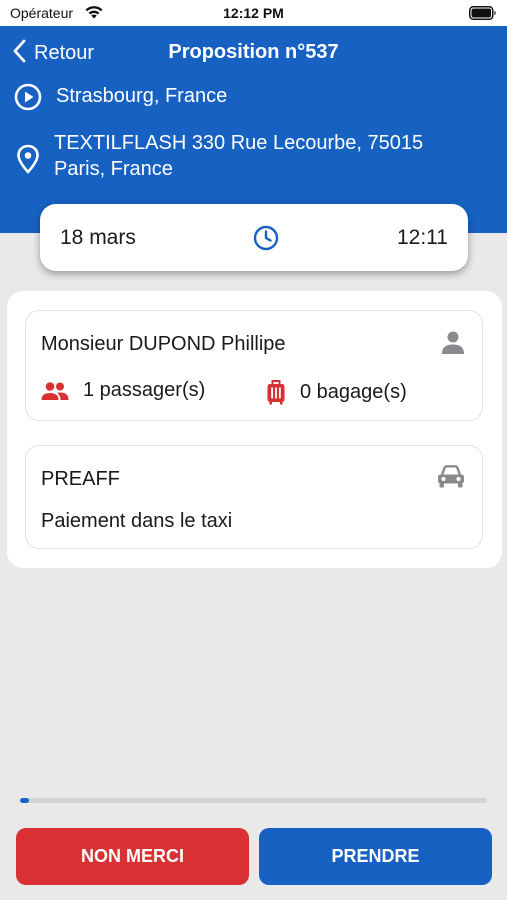  I want to click on client-name: Monsieur DUPOND Phillipe, so click(163, 344).